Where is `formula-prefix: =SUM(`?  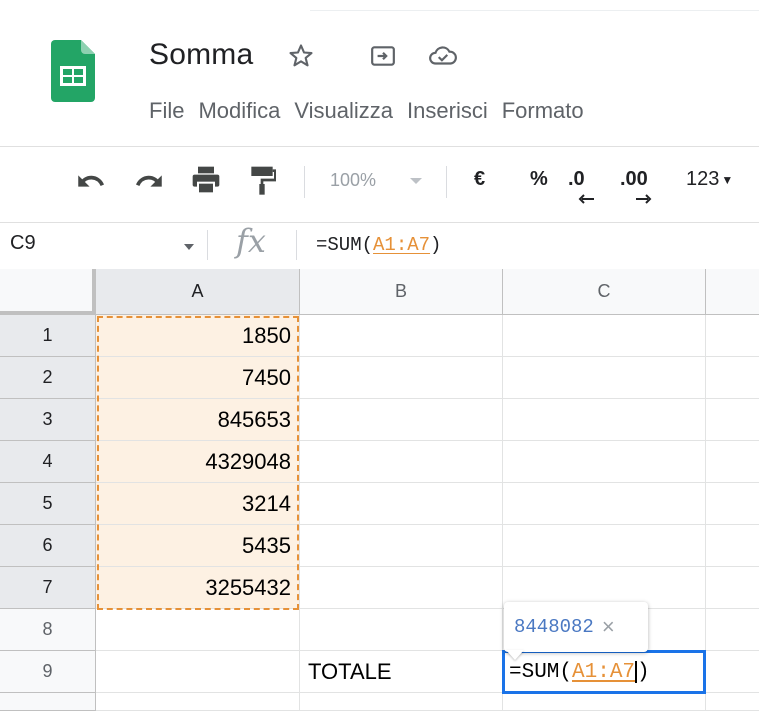
formula-prefix: =SUM( is located at coordinates (345, 245).